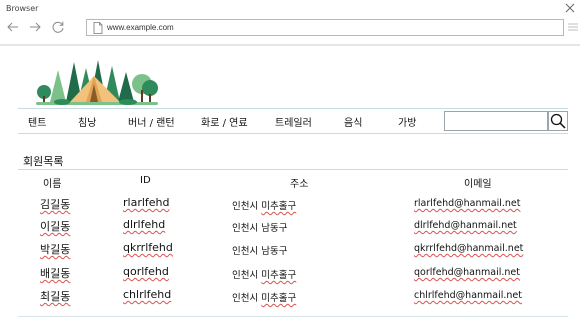  I want to click on nav-item-food: 음식, so click(353, 121).